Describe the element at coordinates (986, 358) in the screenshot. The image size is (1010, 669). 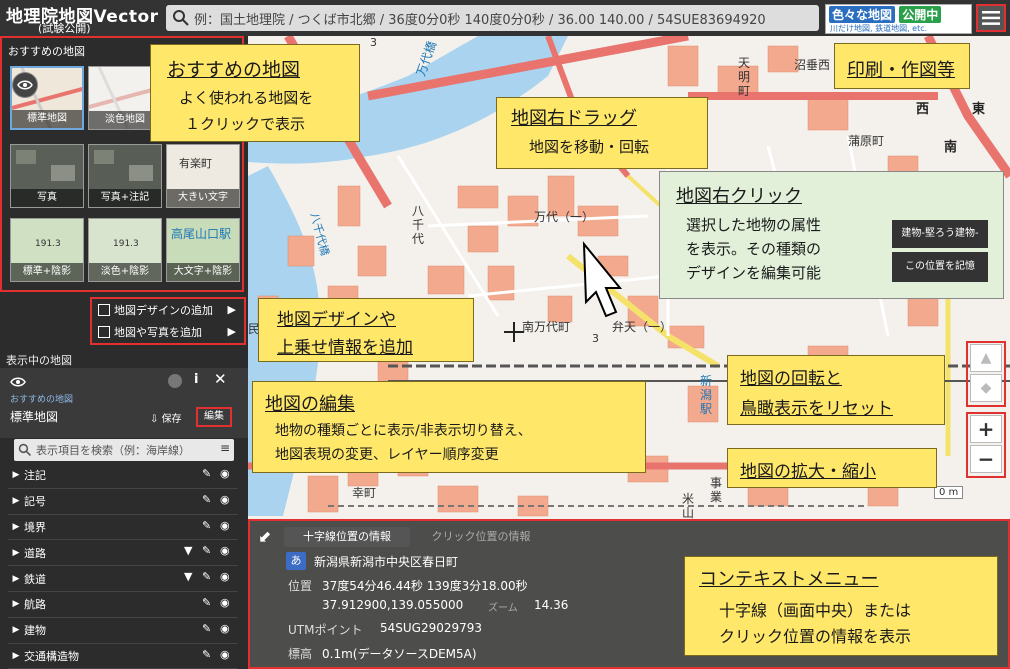
I see `reset-rotation-button: ▲` at that location.